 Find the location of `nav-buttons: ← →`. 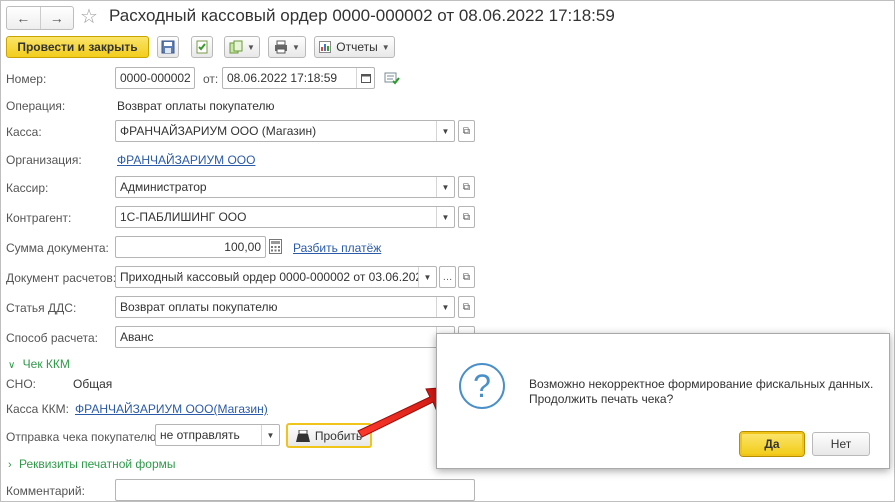

nav-buttons: ← → is located at coordinates (40, 18).